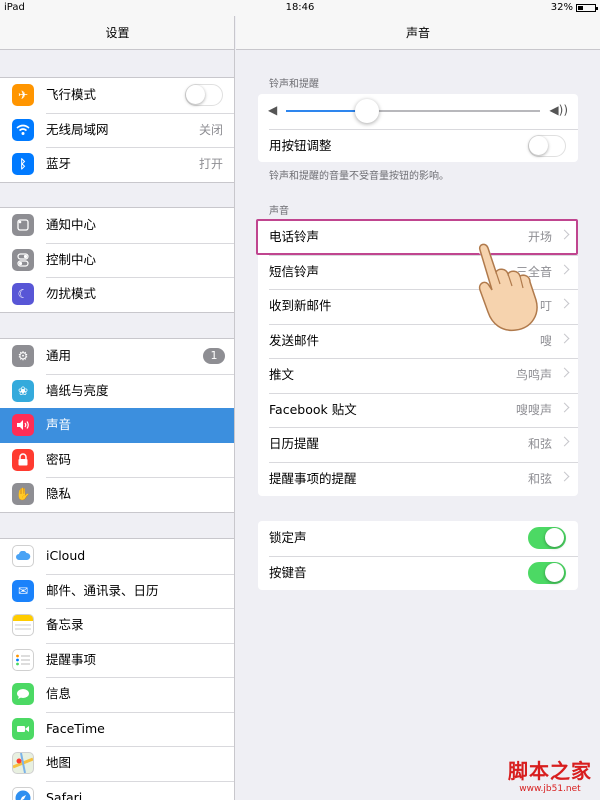  Describe the element at coordinates (288, 572) in the screenshot. I see `keyboard-clicks-label: 按键音` at that location.